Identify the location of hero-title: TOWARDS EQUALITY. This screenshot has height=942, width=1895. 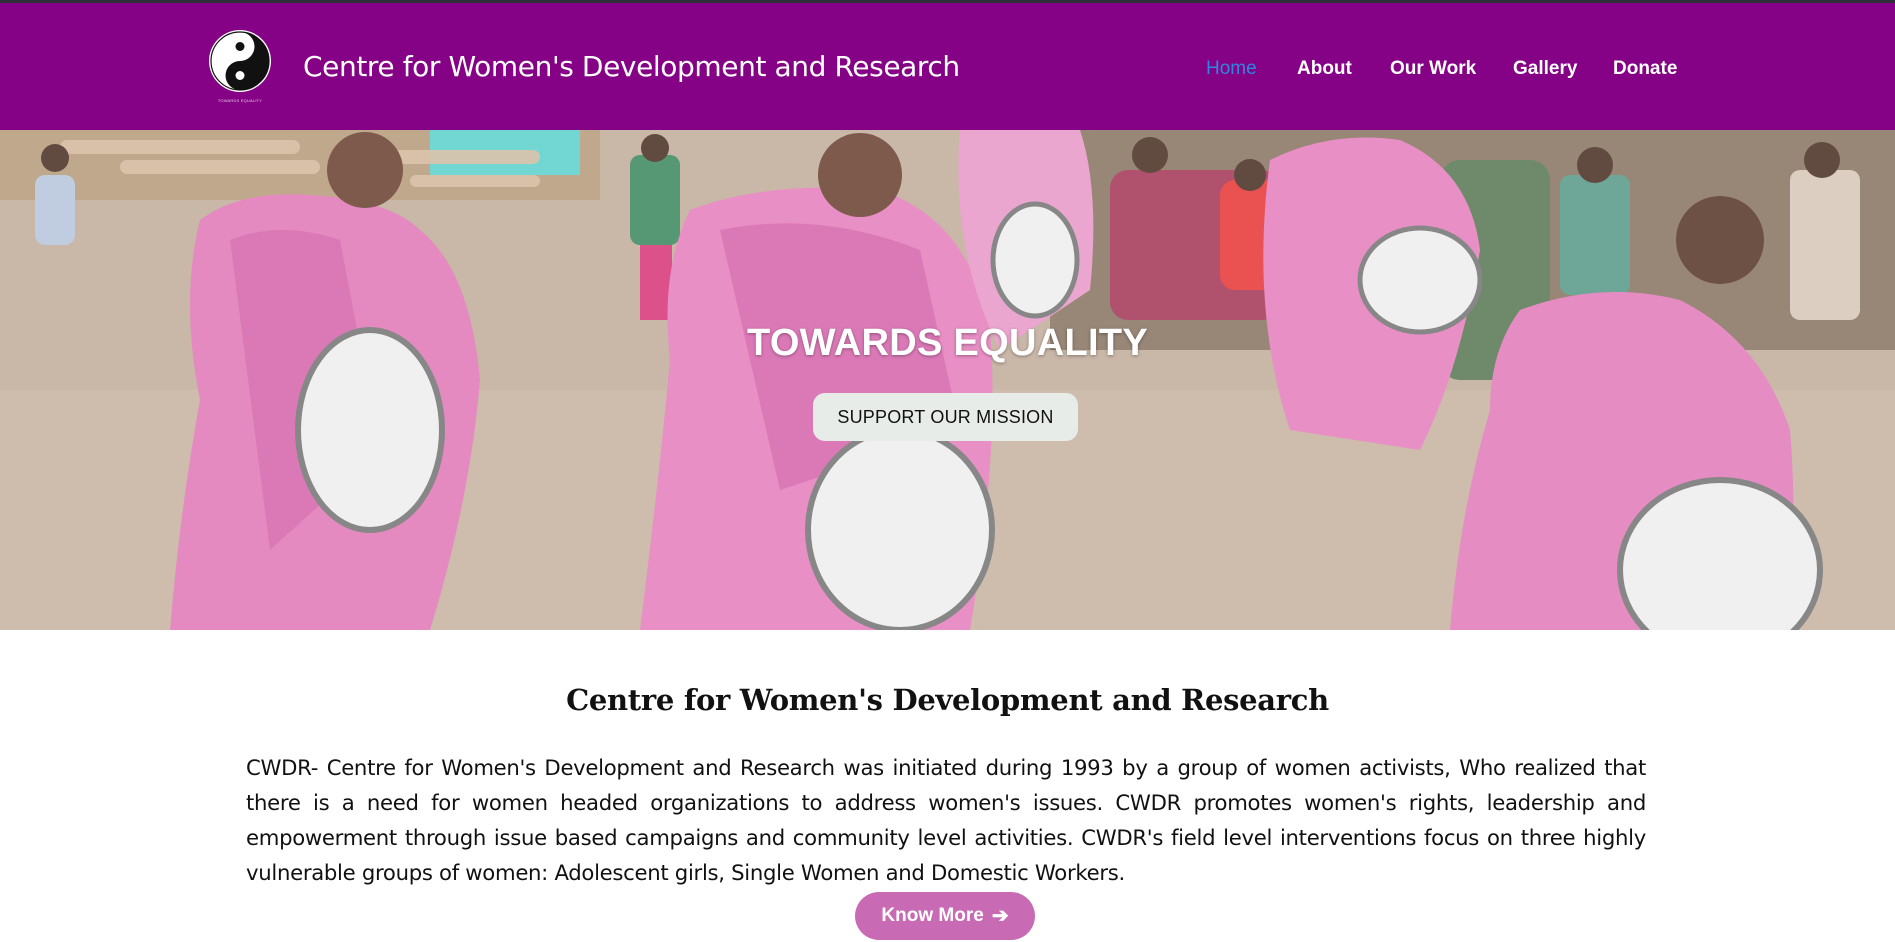
(947, 343).